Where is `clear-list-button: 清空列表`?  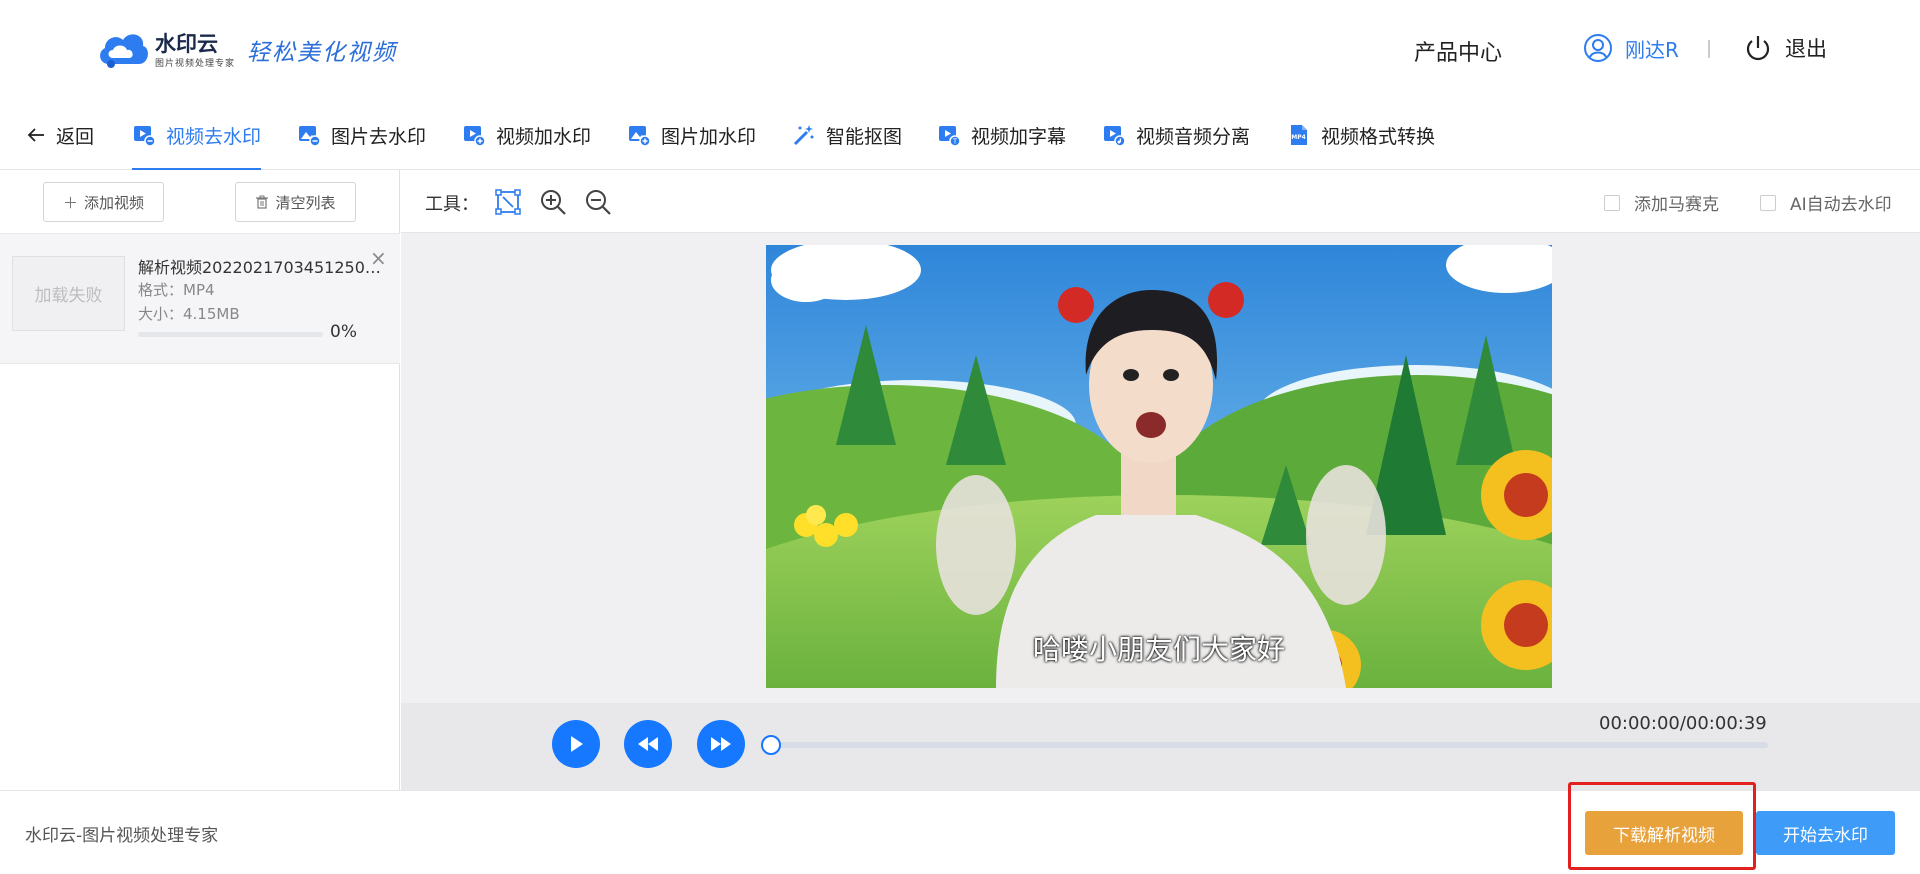 clear-list-button: 清空列表 is located at coordinates (295, 202).